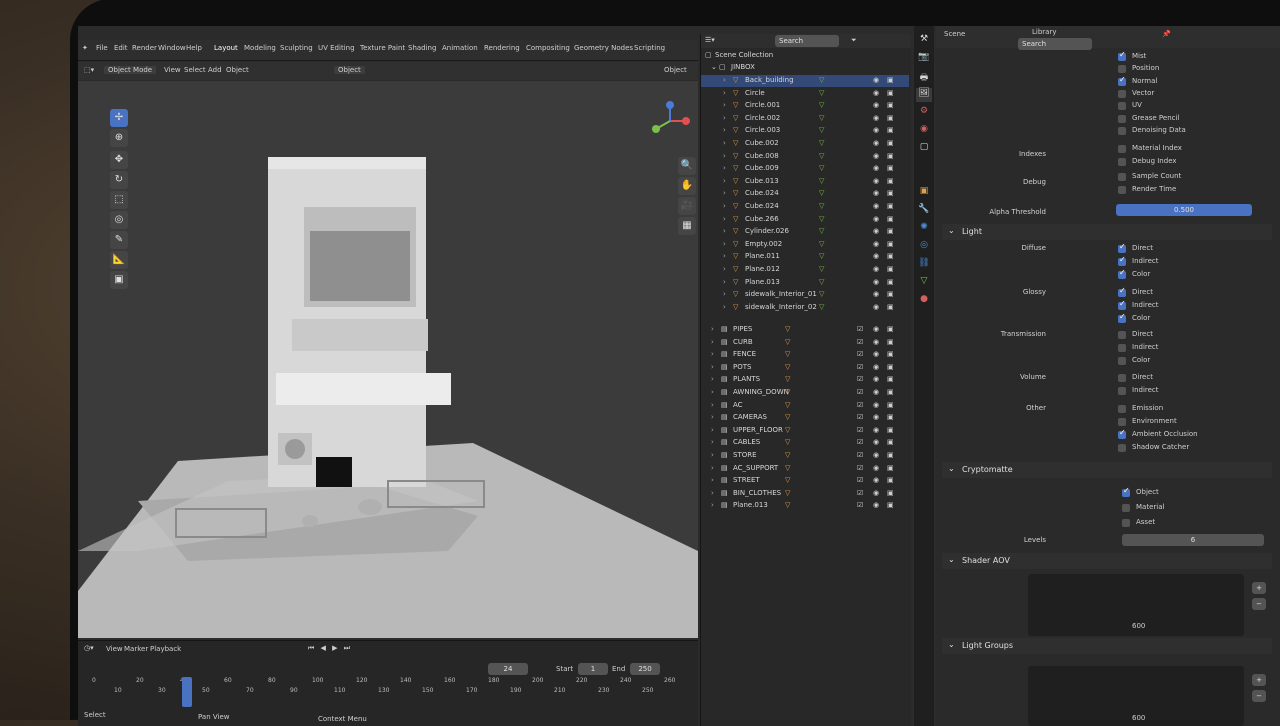 The image size is (1280, 726). Describe the element at coordinates (805, 119) in the screenshot. I see `outliner-object-row: › ▽ Circle.002 ▽ ◉ ▣` at that location.